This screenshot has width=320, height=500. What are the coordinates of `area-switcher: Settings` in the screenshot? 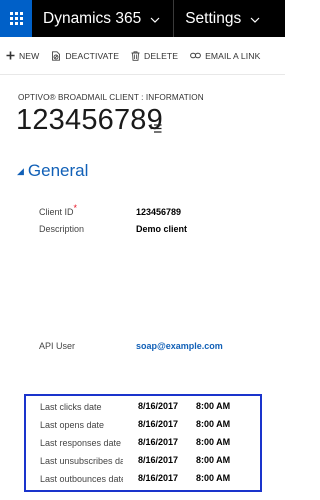 It's located at (222, 18).